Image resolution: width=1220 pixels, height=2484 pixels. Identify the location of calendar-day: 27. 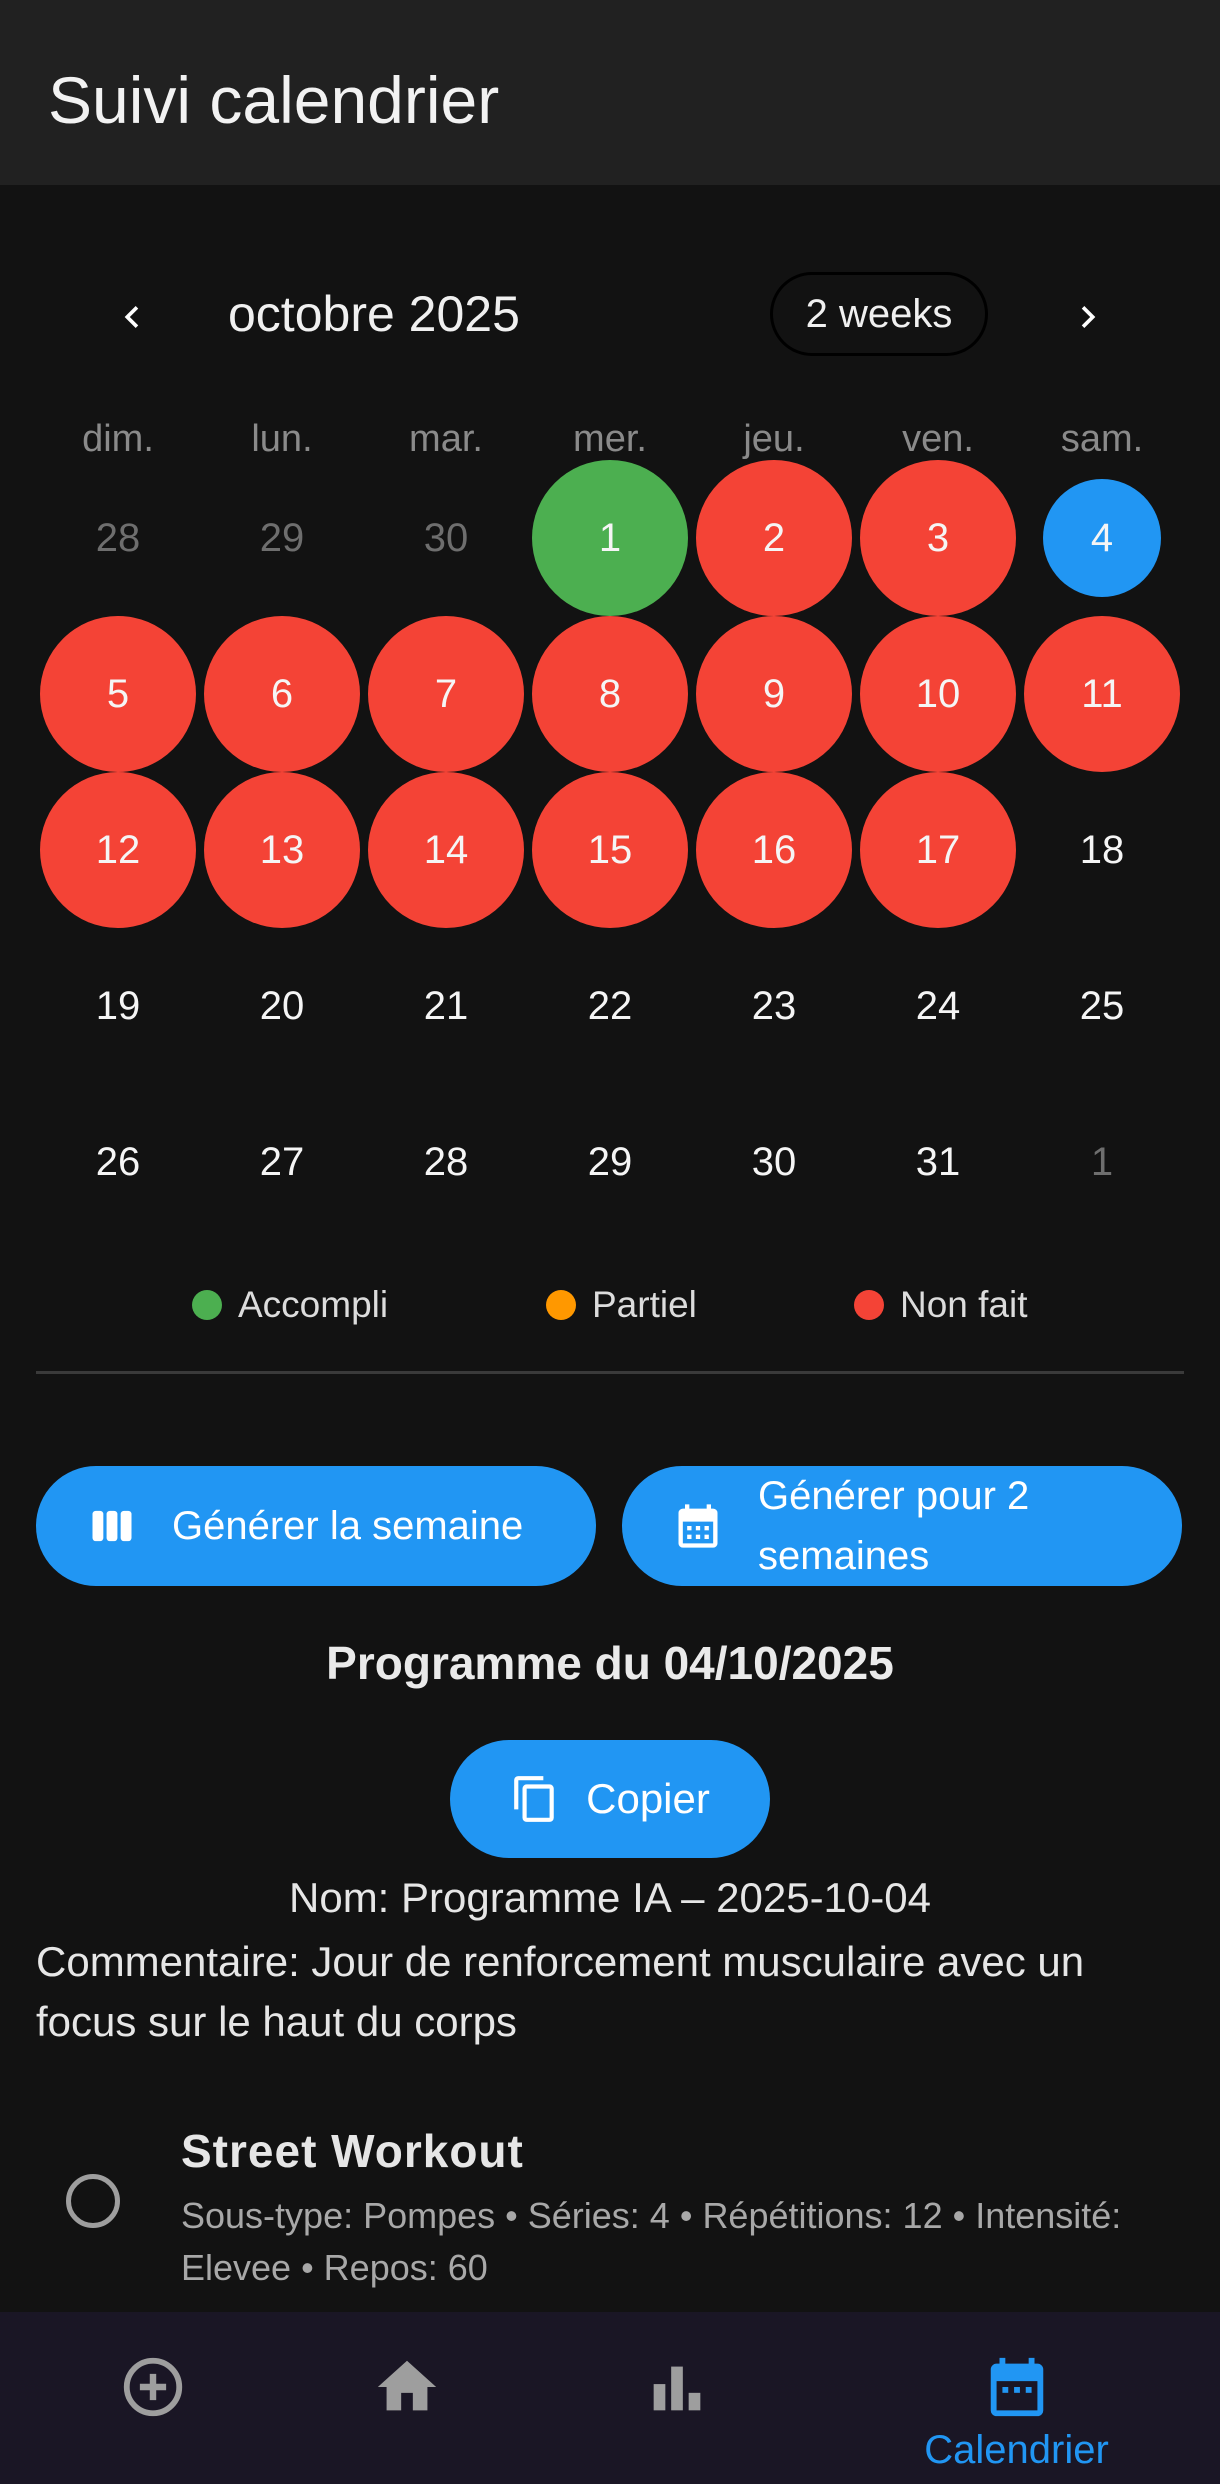
(282, 1162).